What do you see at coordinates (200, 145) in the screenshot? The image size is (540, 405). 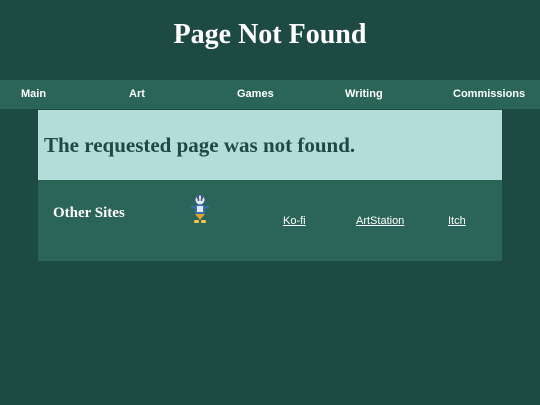 I see `error-message: The requested page was not found.` at bounding box center [200, 145].